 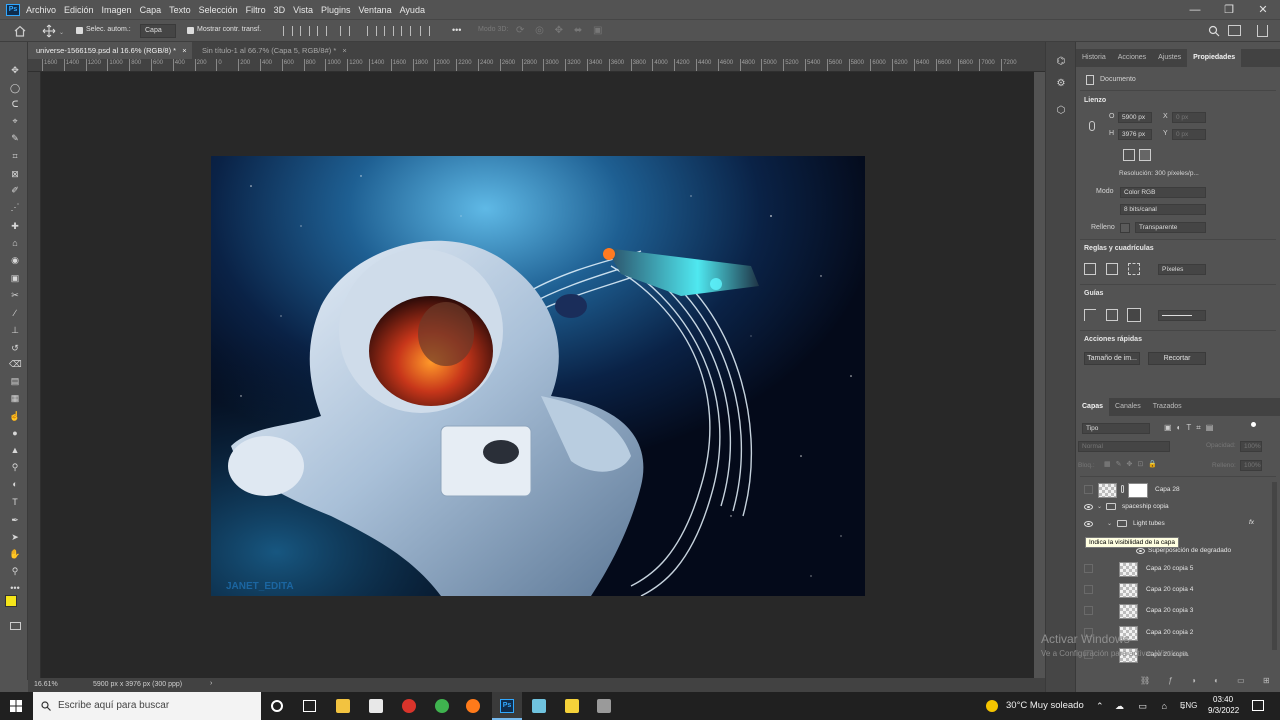 I want to click on align-center-icon, so click(x=305, y=31).